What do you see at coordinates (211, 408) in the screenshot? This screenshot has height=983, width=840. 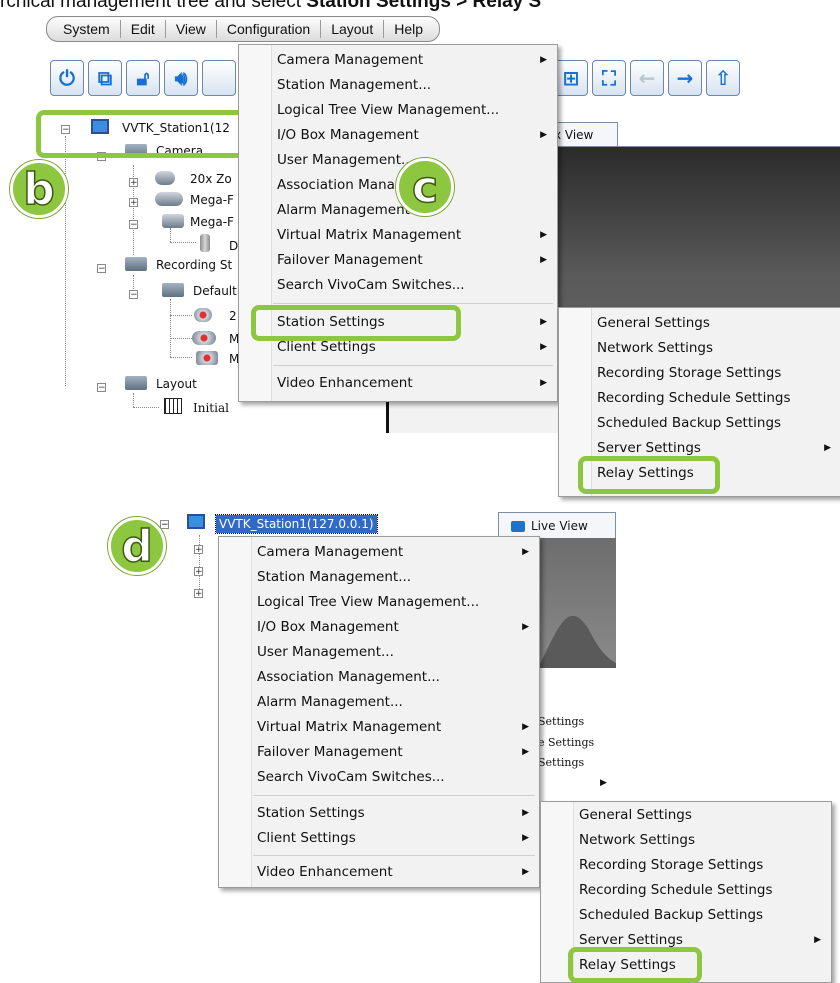 I see `tree-initial-layout: Initial` at bounding box center [211, 408].